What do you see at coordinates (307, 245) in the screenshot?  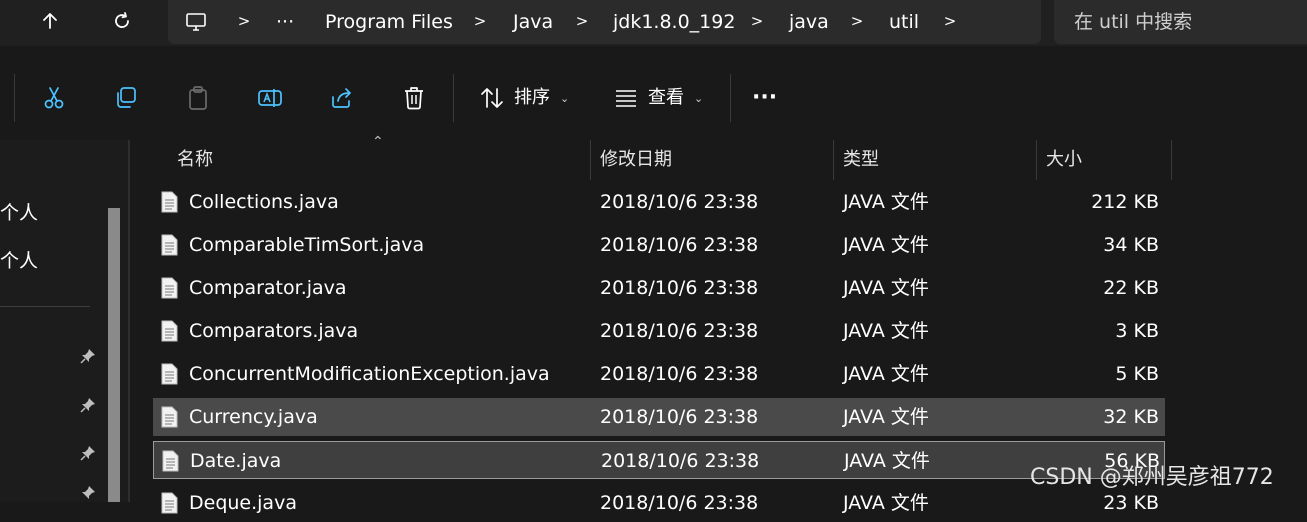 I see `file-name: ComparableTimSort.java` at bounding box center [307, 245].